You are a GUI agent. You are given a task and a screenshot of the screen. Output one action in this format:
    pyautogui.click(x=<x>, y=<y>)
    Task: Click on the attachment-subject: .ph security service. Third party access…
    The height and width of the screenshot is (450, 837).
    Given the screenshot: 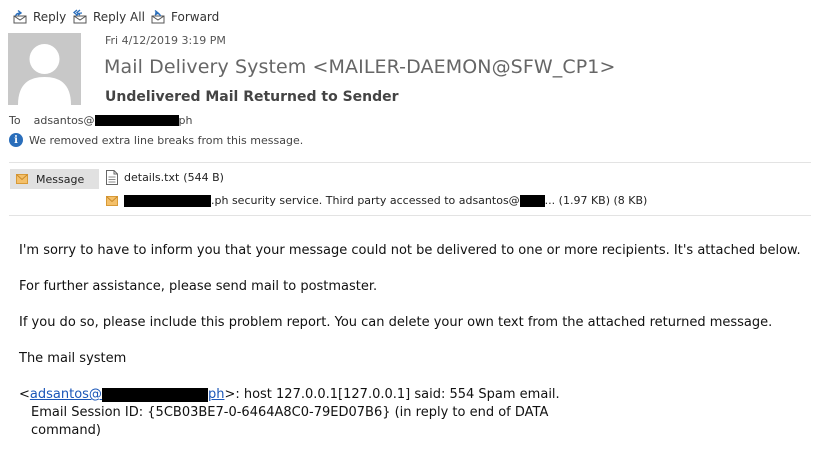 What is the action you would take?
    pyautogui.click(x=365, y=200)
    